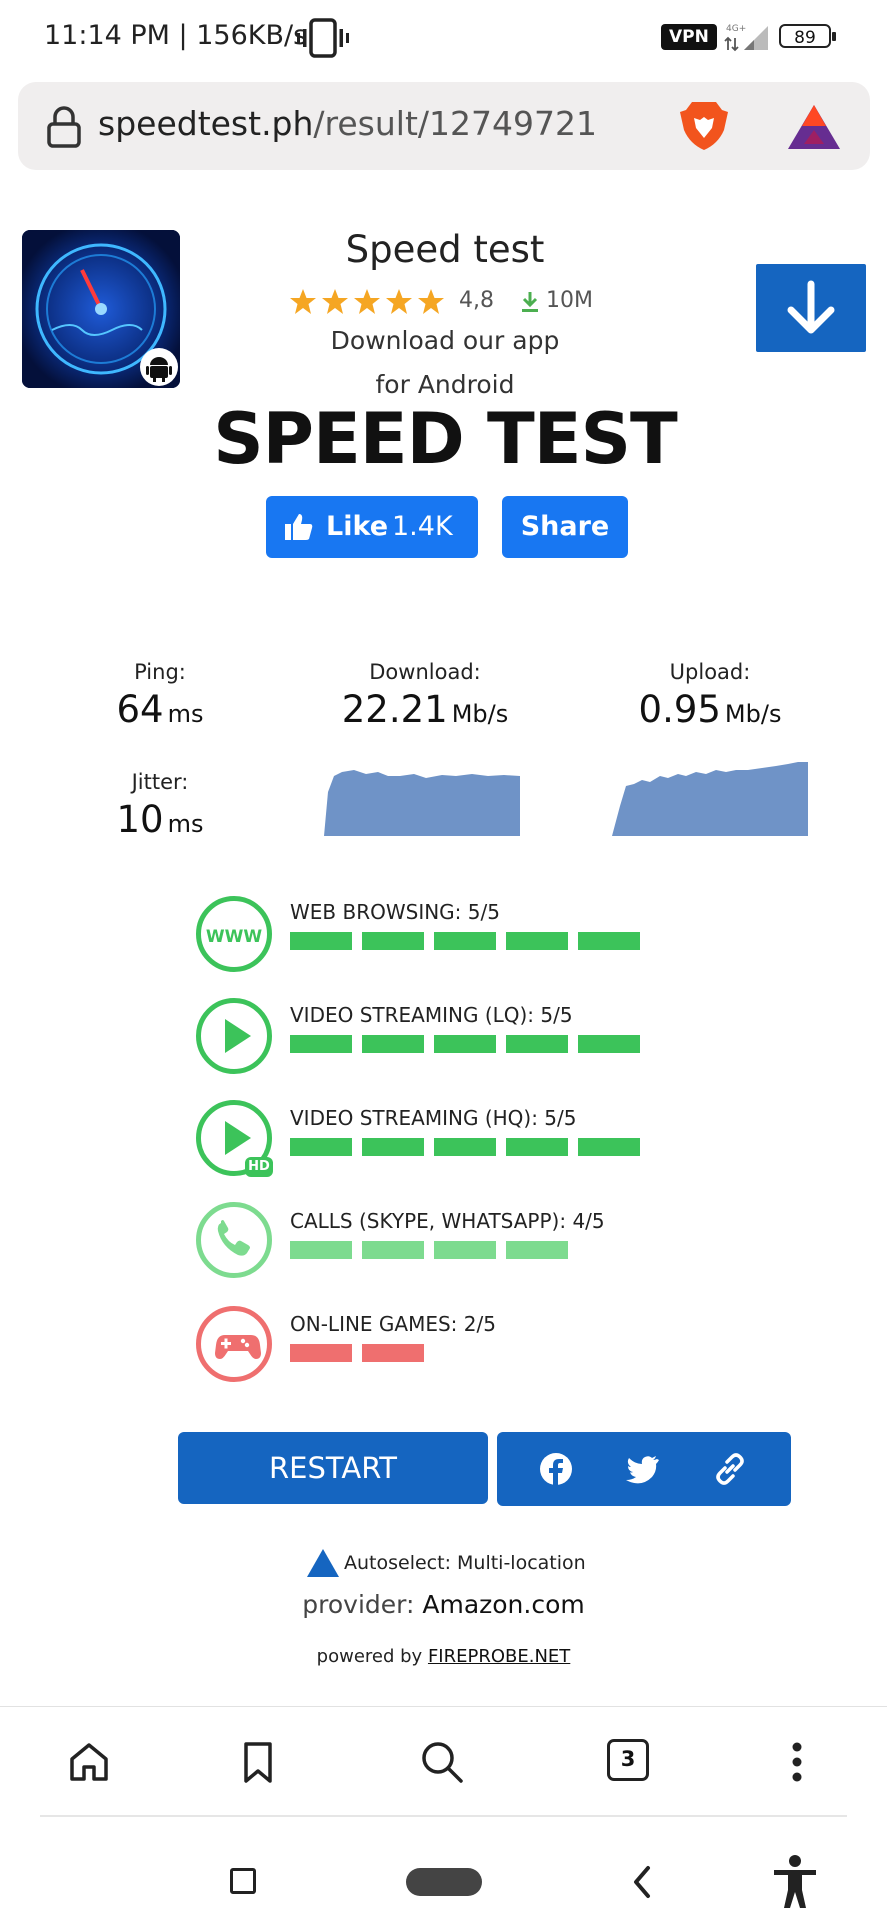 Image resolution: width=887 pixels, height=1920 pixels. What do you see at coordinates (476, 300) in the screenshot?
I see `rating-value: 4,8` at bounding box center [476, 300].